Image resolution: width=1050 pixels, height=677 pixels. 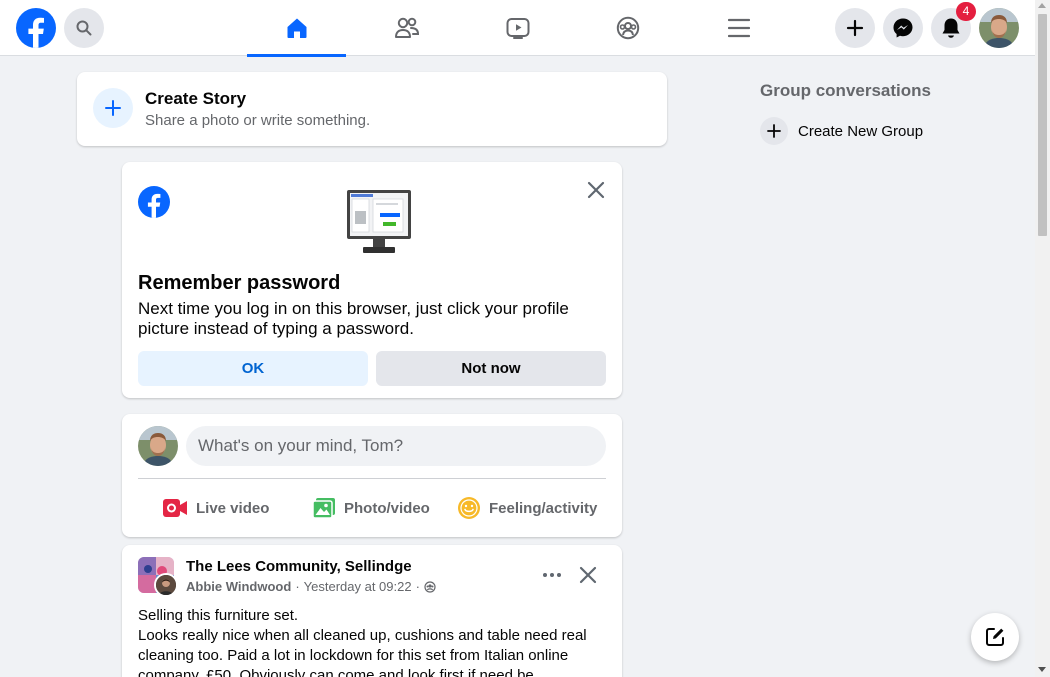 I want to click on tab-friends, so click(x=406, y=28).